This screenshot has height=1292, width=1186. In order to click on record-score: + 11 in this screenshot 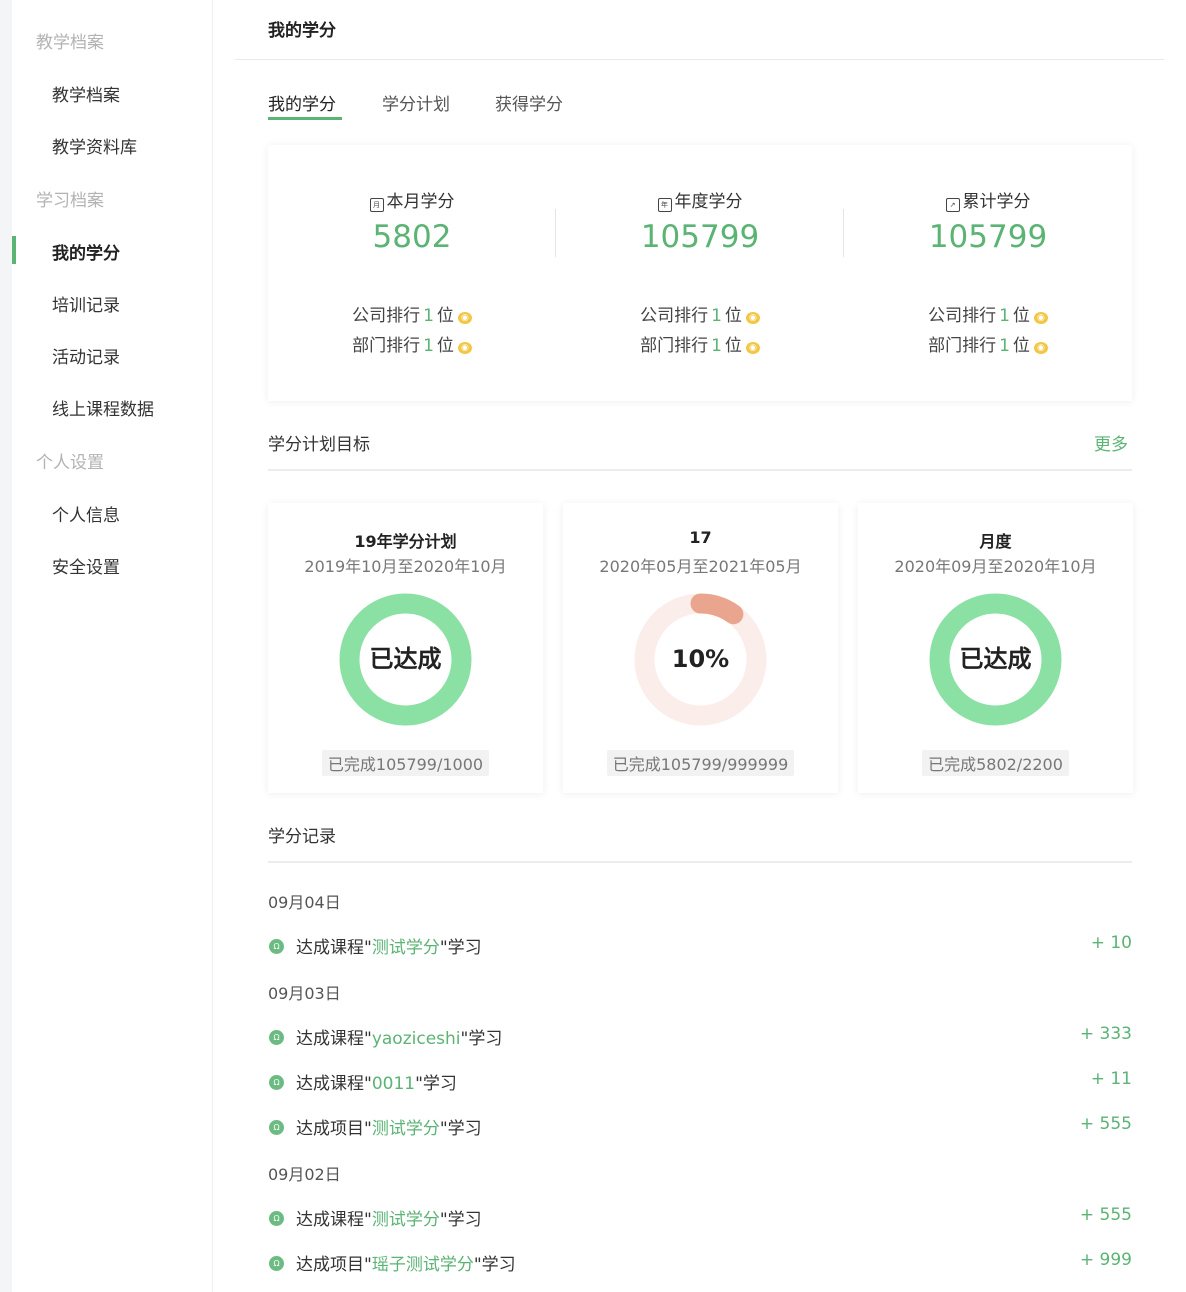, I will do `click(1111, 1079)`.